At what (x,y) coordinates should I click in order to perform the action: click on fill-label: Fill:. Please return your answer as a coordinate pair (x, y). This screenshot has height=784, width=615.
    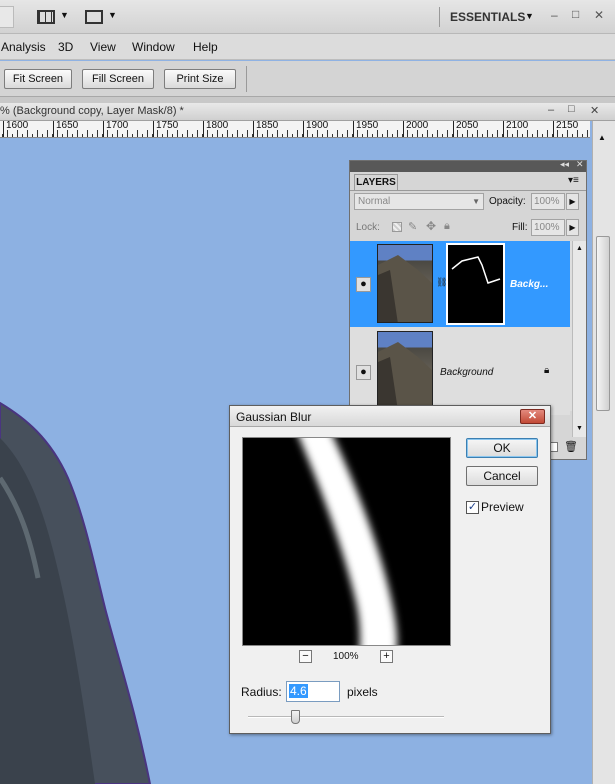
    Looking at the image, I should click on (520, 227).